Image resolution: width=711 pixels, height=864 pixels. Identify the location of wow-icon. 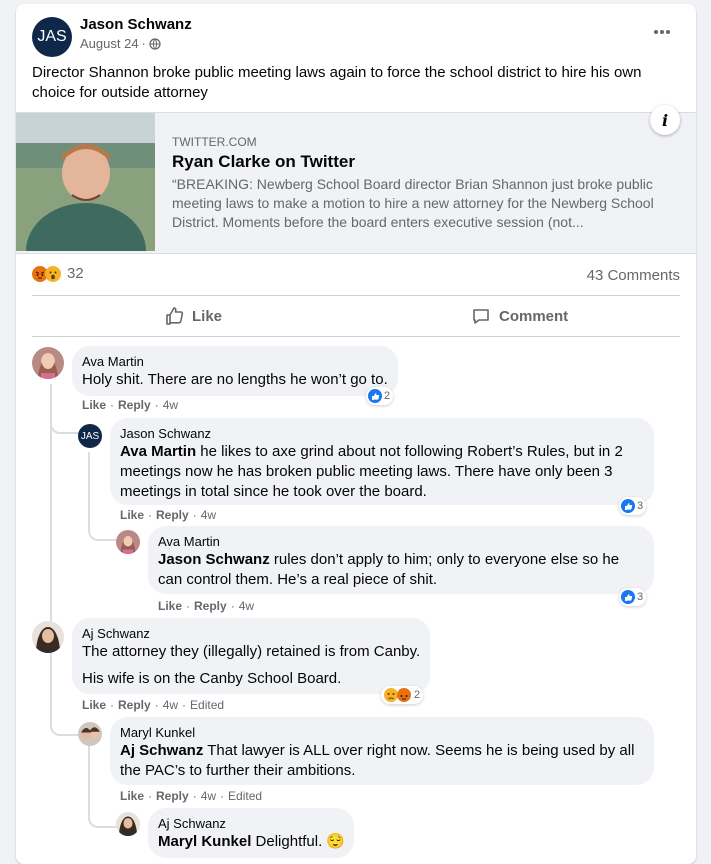
(53, 273).